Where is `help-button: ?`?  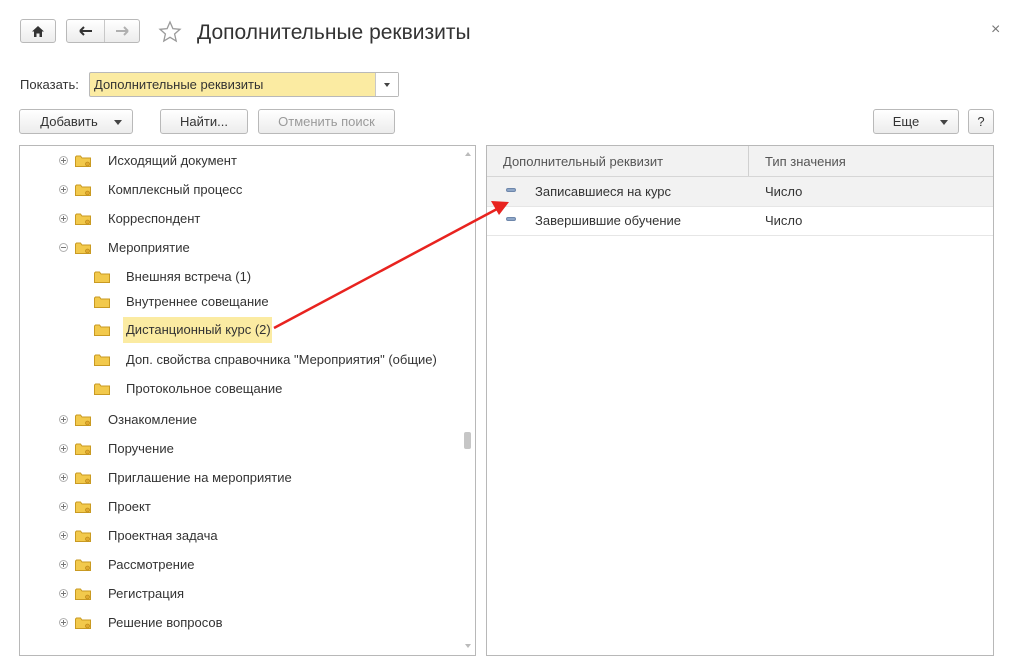
help-button: ? is located at coordinates (981, 121).